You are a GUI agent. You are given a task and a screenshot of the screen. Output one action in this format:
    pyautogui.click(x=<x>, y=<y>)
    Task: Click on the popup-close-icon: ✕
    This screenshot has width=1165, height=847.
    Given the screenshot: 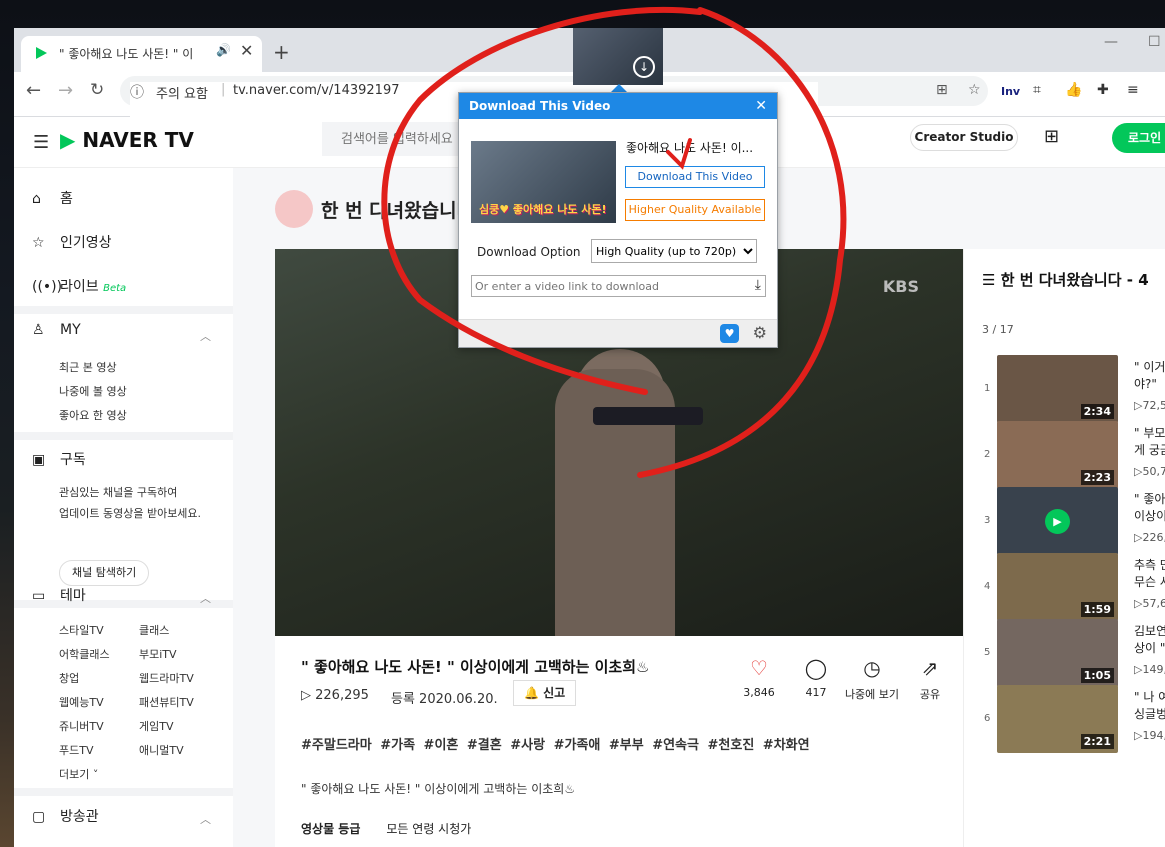 What is the action you would take?
    pyautogui.click(x=761, y=106)
    